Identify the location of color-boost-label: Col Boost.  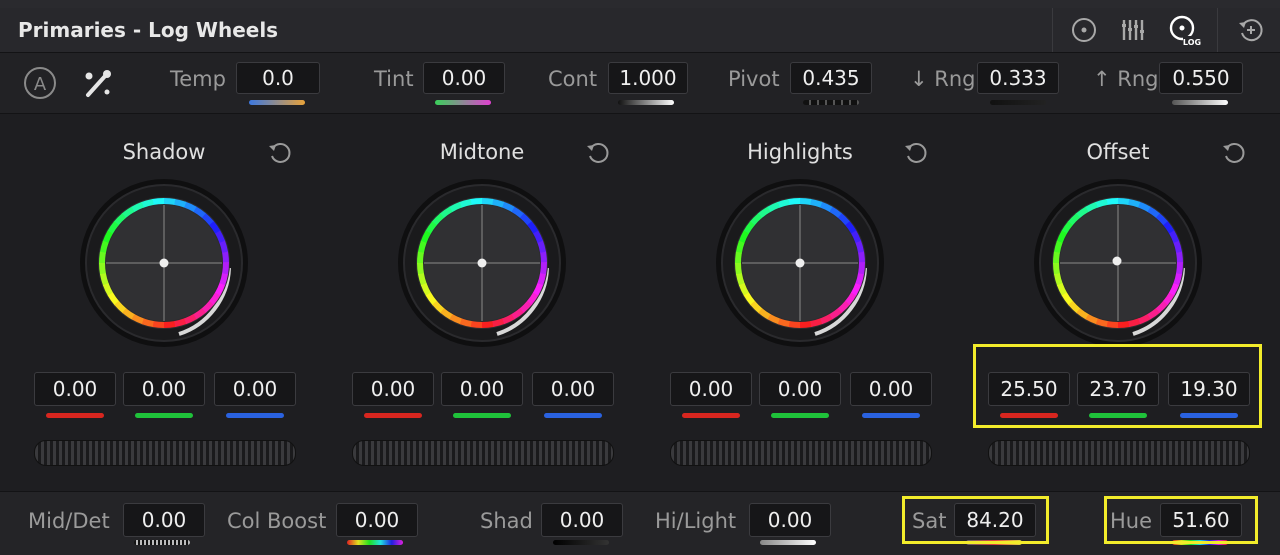
(277, 521).